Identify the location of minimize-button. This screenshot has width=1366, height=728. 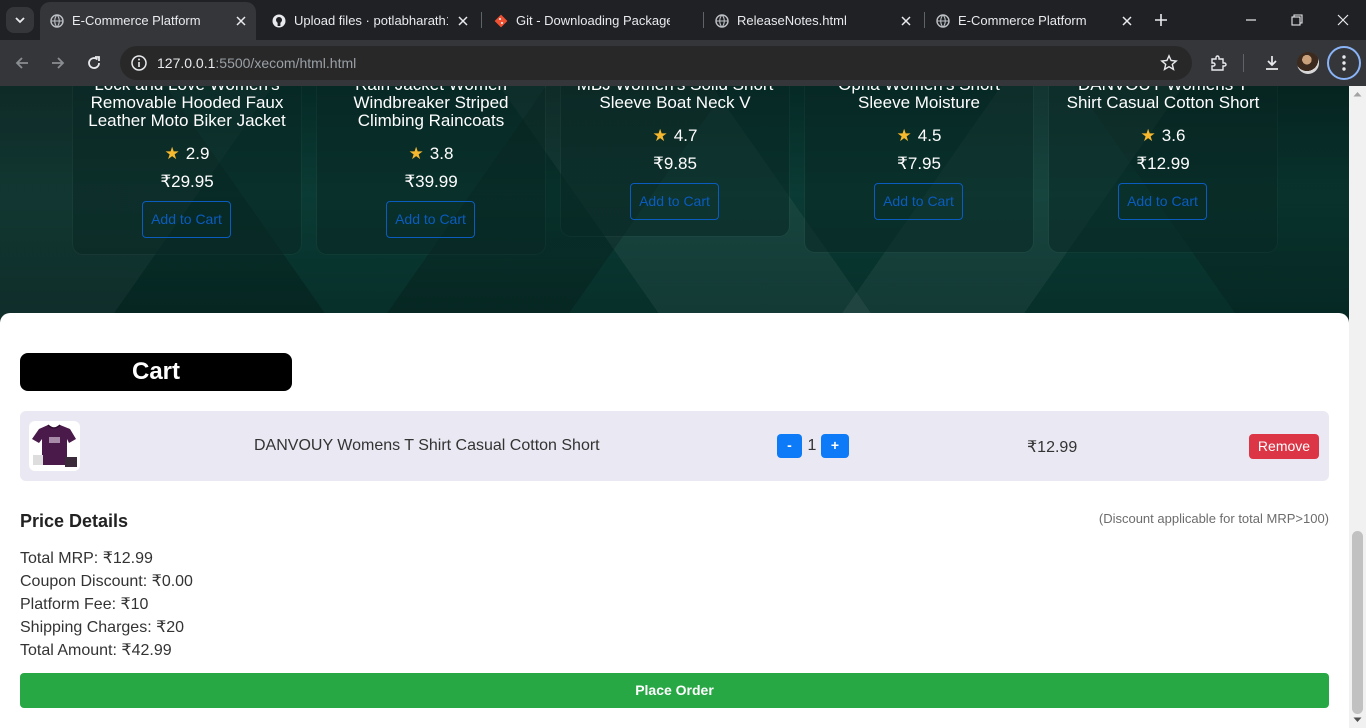
(1251, 20).